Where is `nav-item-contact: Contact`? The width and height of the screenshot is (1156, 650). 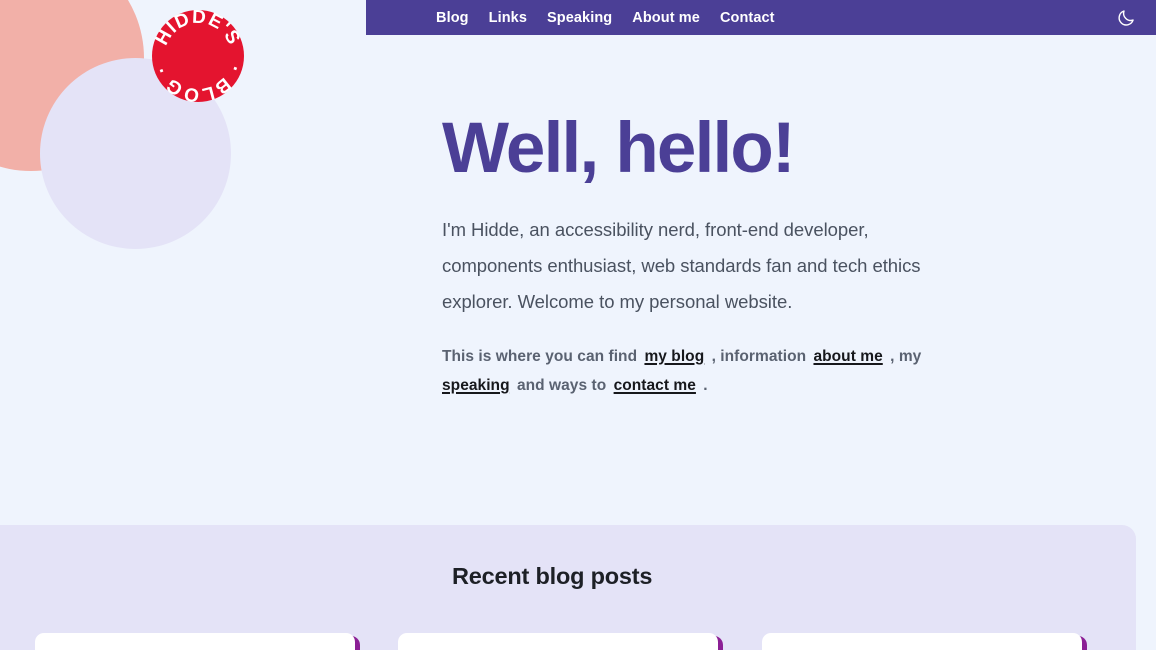 nav-item-contact: Contact is located at coordinates (747, 18).